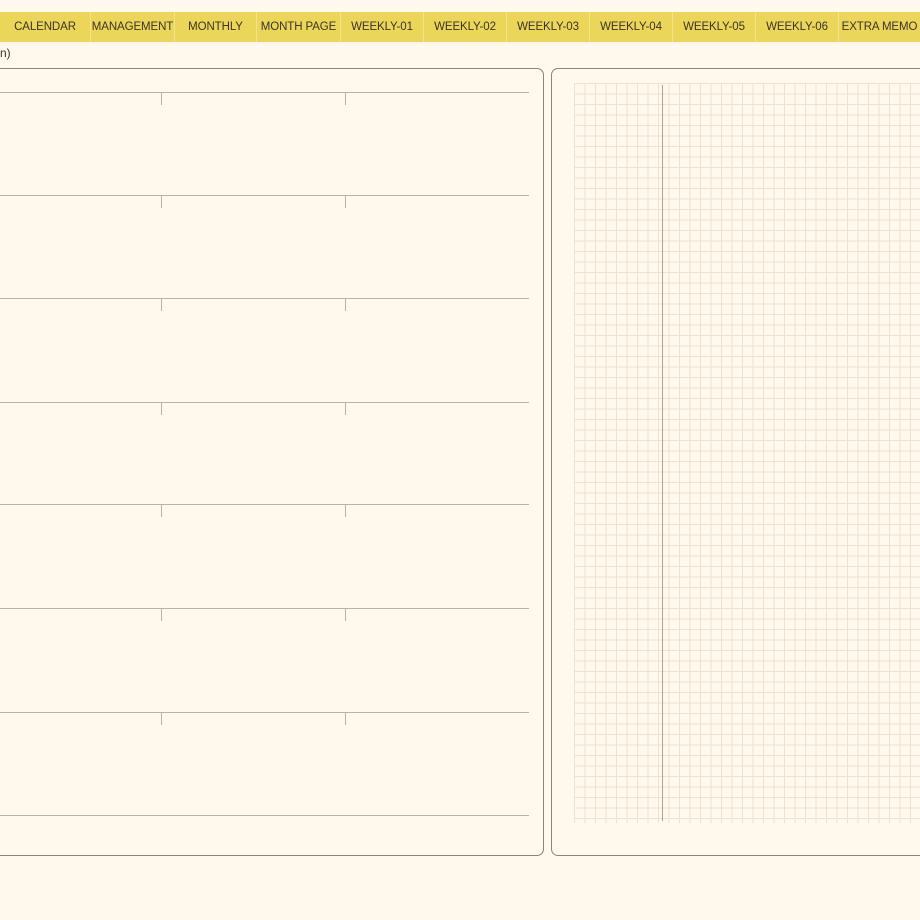  What do you see at coordinates (215, 27) in the screenshot?
I see `tab-monthly: MONTHLY` at bounding box center [215, 27].